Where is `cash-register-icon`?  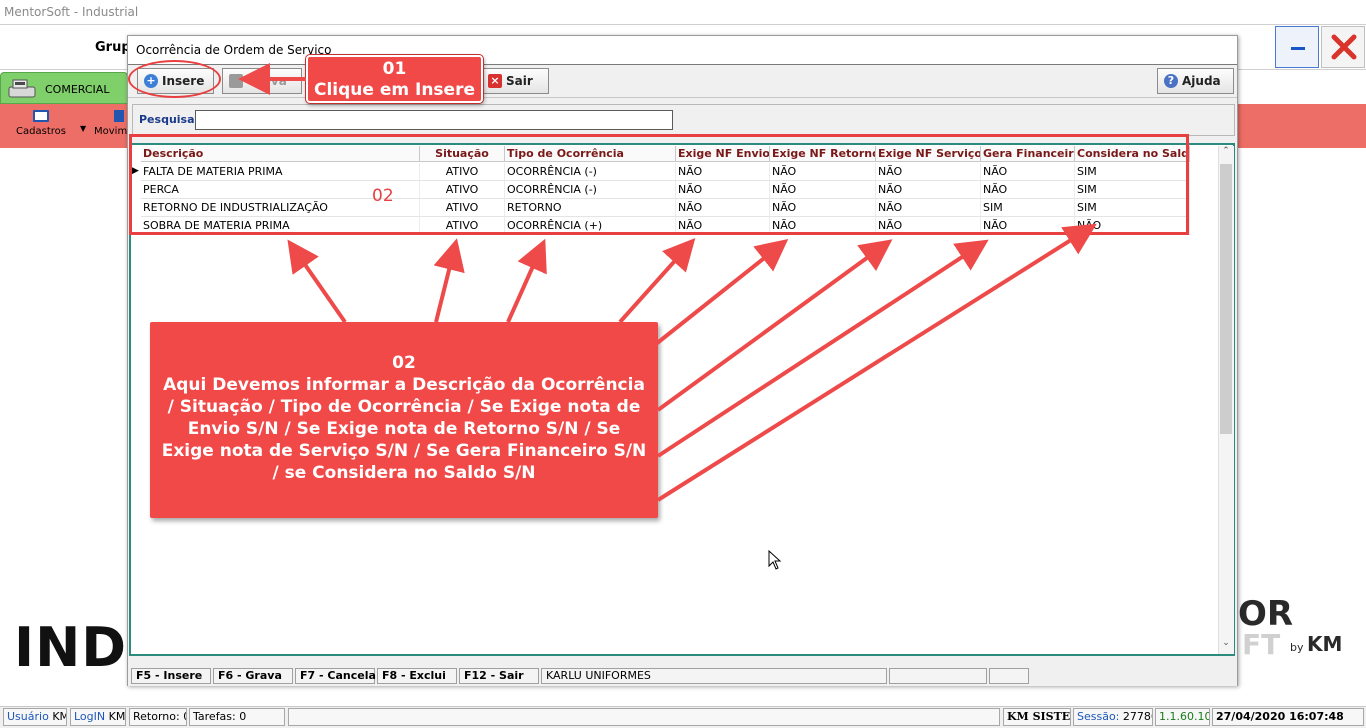
cash-register-icon is located at coordinates (22, 88).